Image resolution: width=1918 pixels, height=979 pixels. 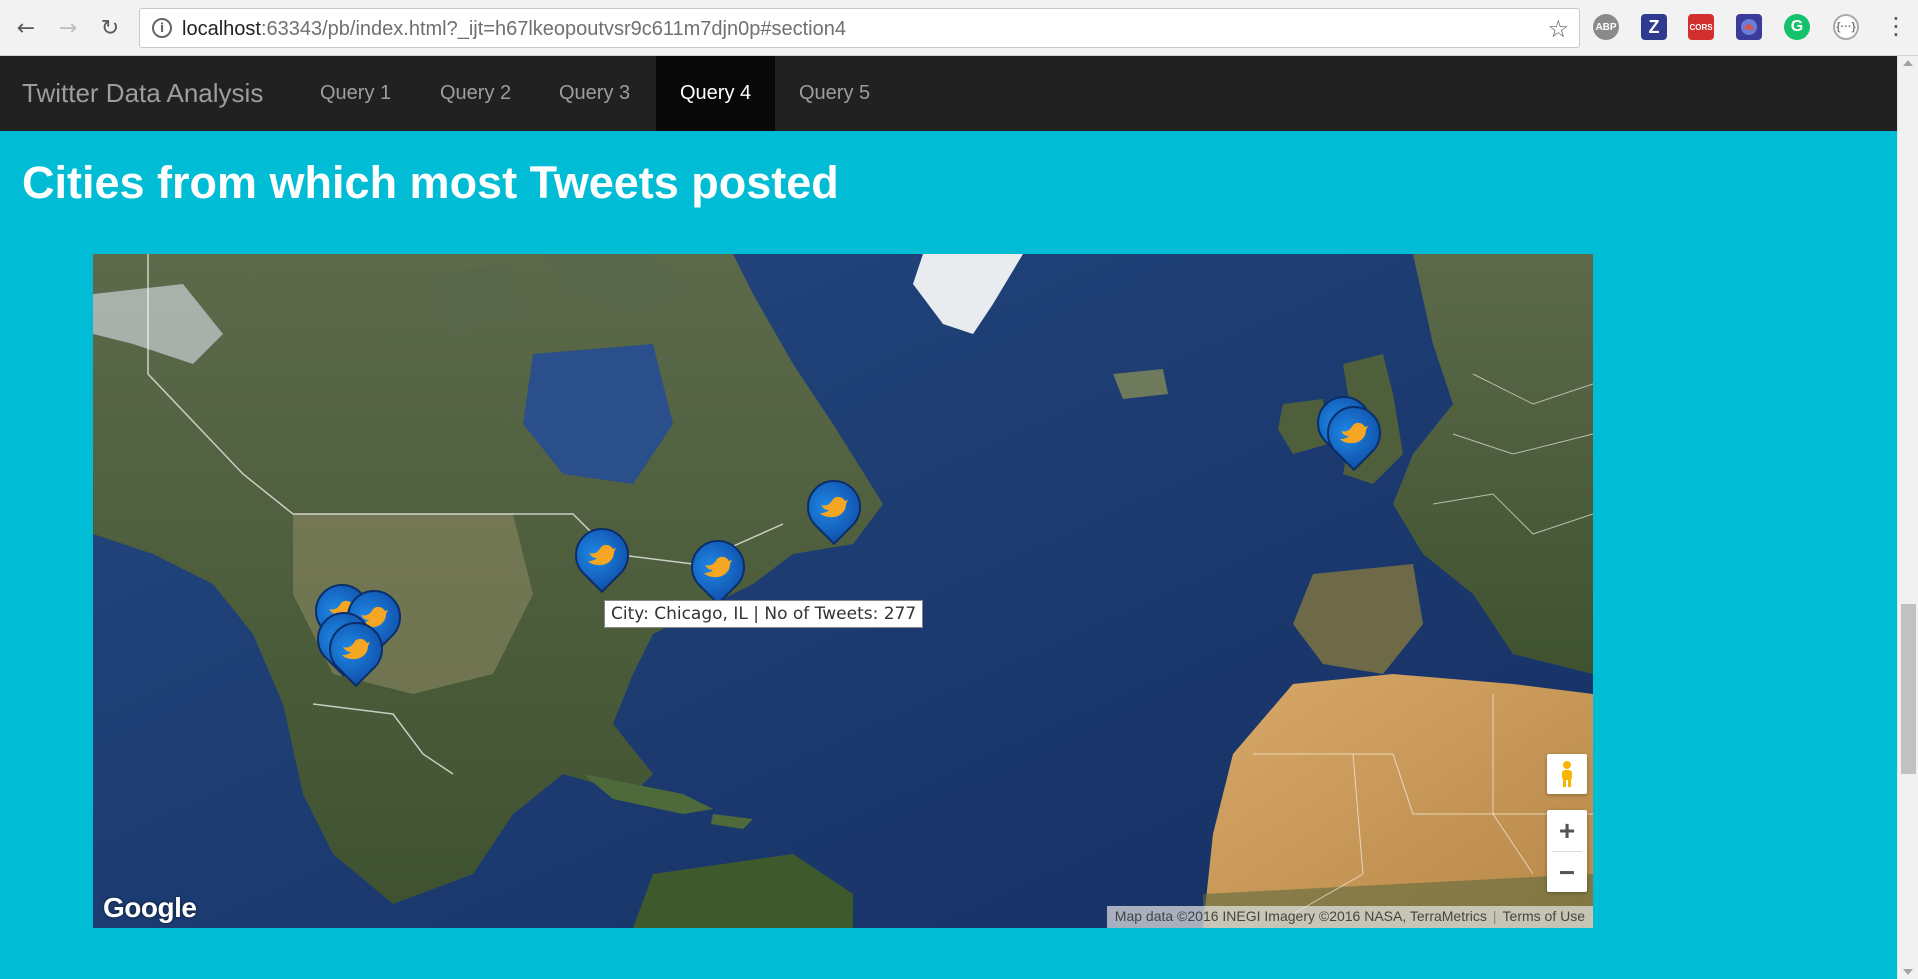 What do you see at coordinates (1908, 972) in the screenshot?
I see `scroll-down-arrow-icon` at bounding box center [1908, 972].